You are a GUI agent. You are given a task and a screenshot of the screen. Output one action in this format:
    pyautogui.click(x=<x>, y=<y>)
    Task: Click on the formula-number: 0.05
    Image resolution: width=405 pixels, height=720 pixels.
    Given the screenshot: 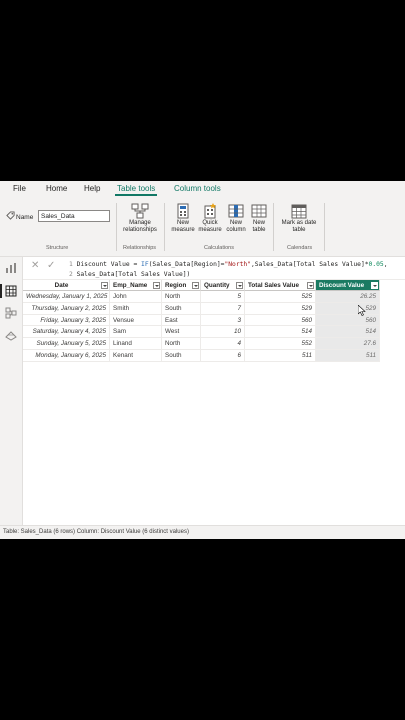 What is the action you would take?
    pyautogui.click(x=376, y=264)
    